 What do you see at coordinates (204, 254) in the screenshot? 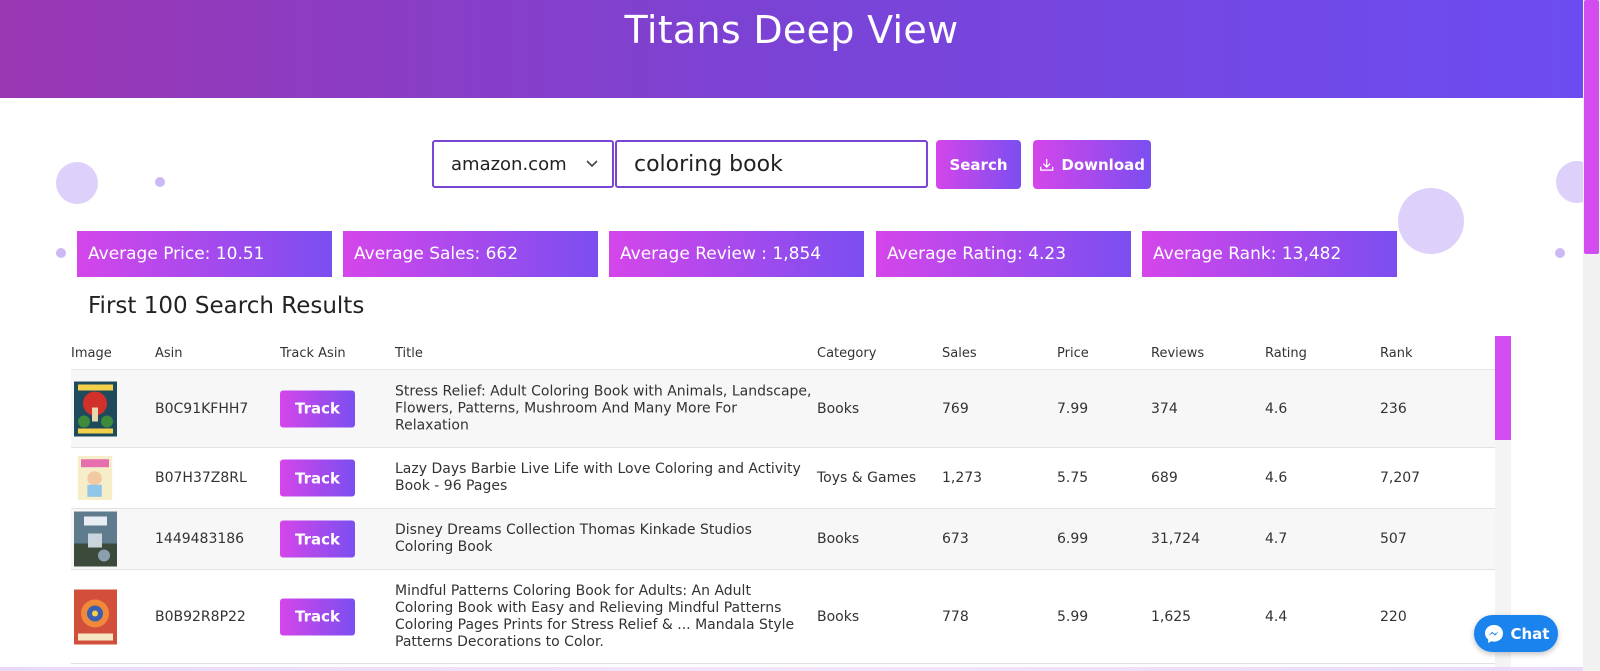
I see `stat-average-price: Average Price: 10.51` at bounding box center [204, 254].